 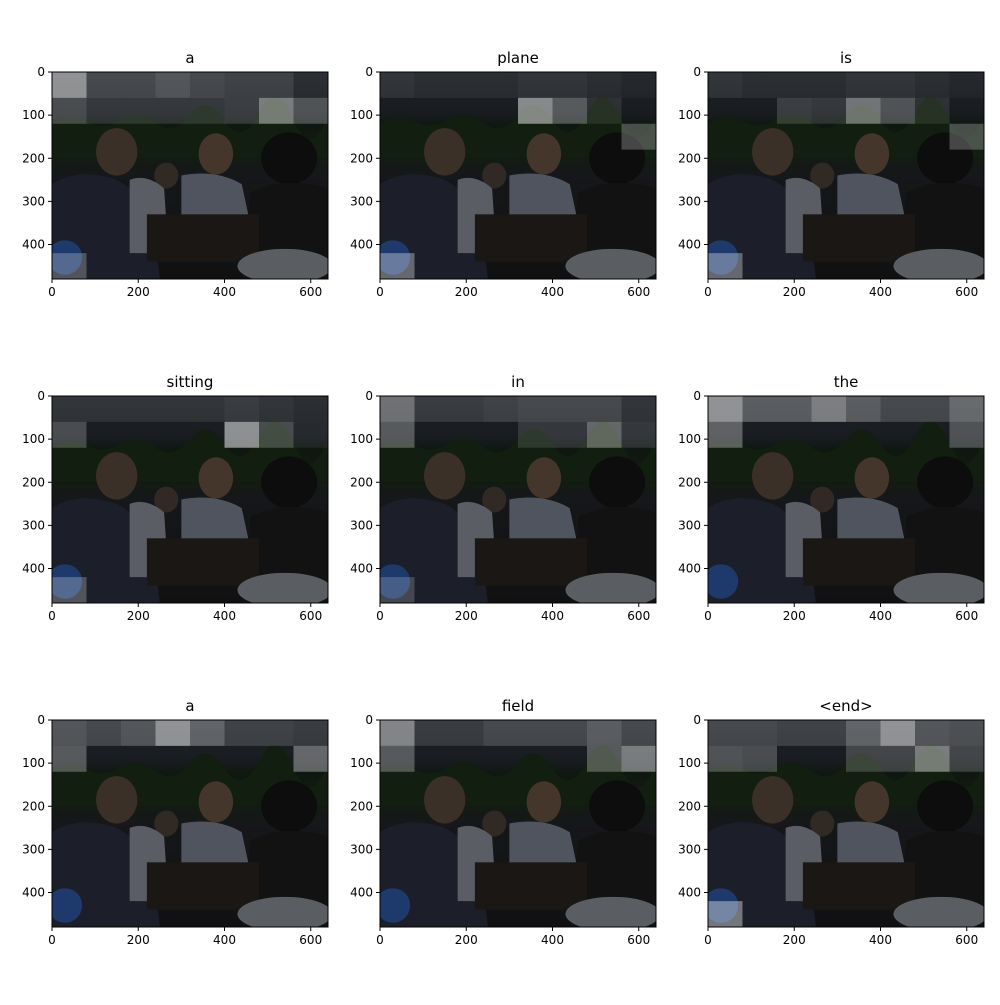 I want to click on panel: <end> 0 200 400 600 0 100 200 300 400, so click(x=831, y=822).